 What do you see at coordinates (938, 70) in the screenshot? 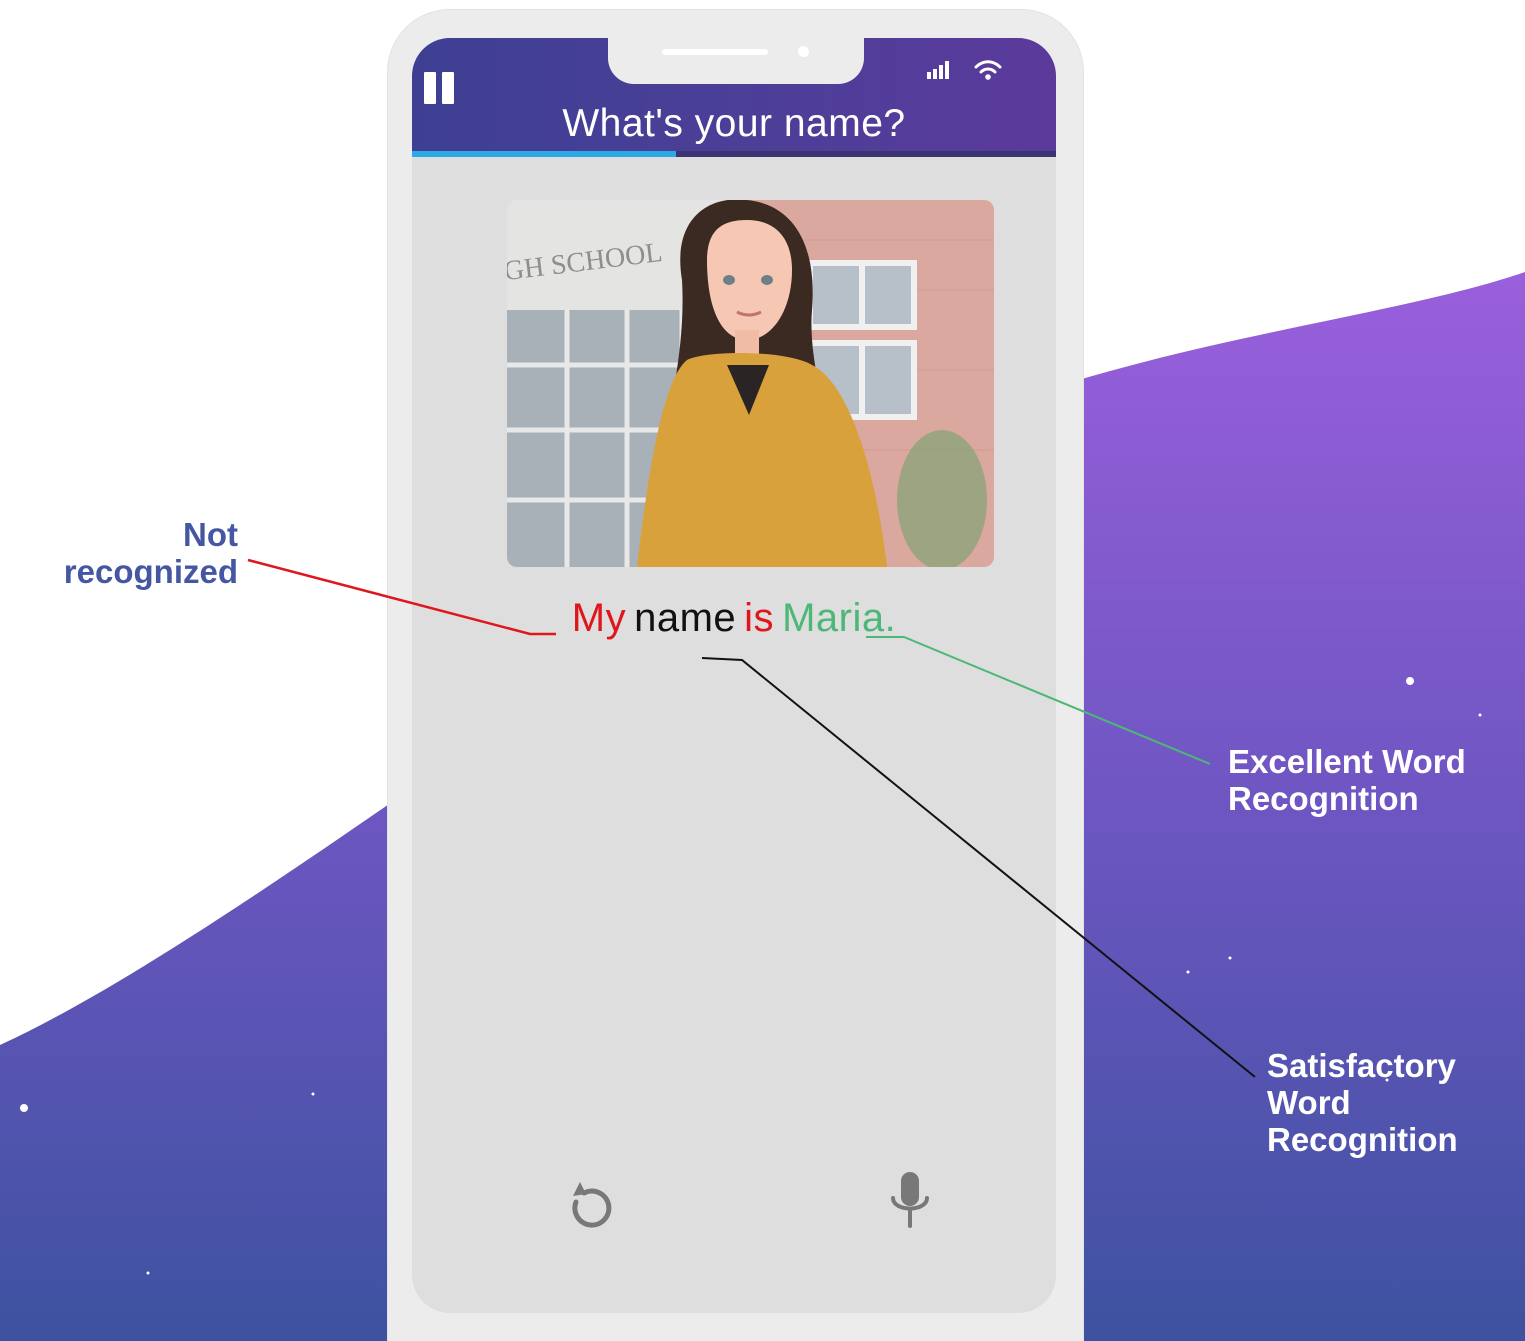
I see `signal-icon` at bounding box center [938, 70].